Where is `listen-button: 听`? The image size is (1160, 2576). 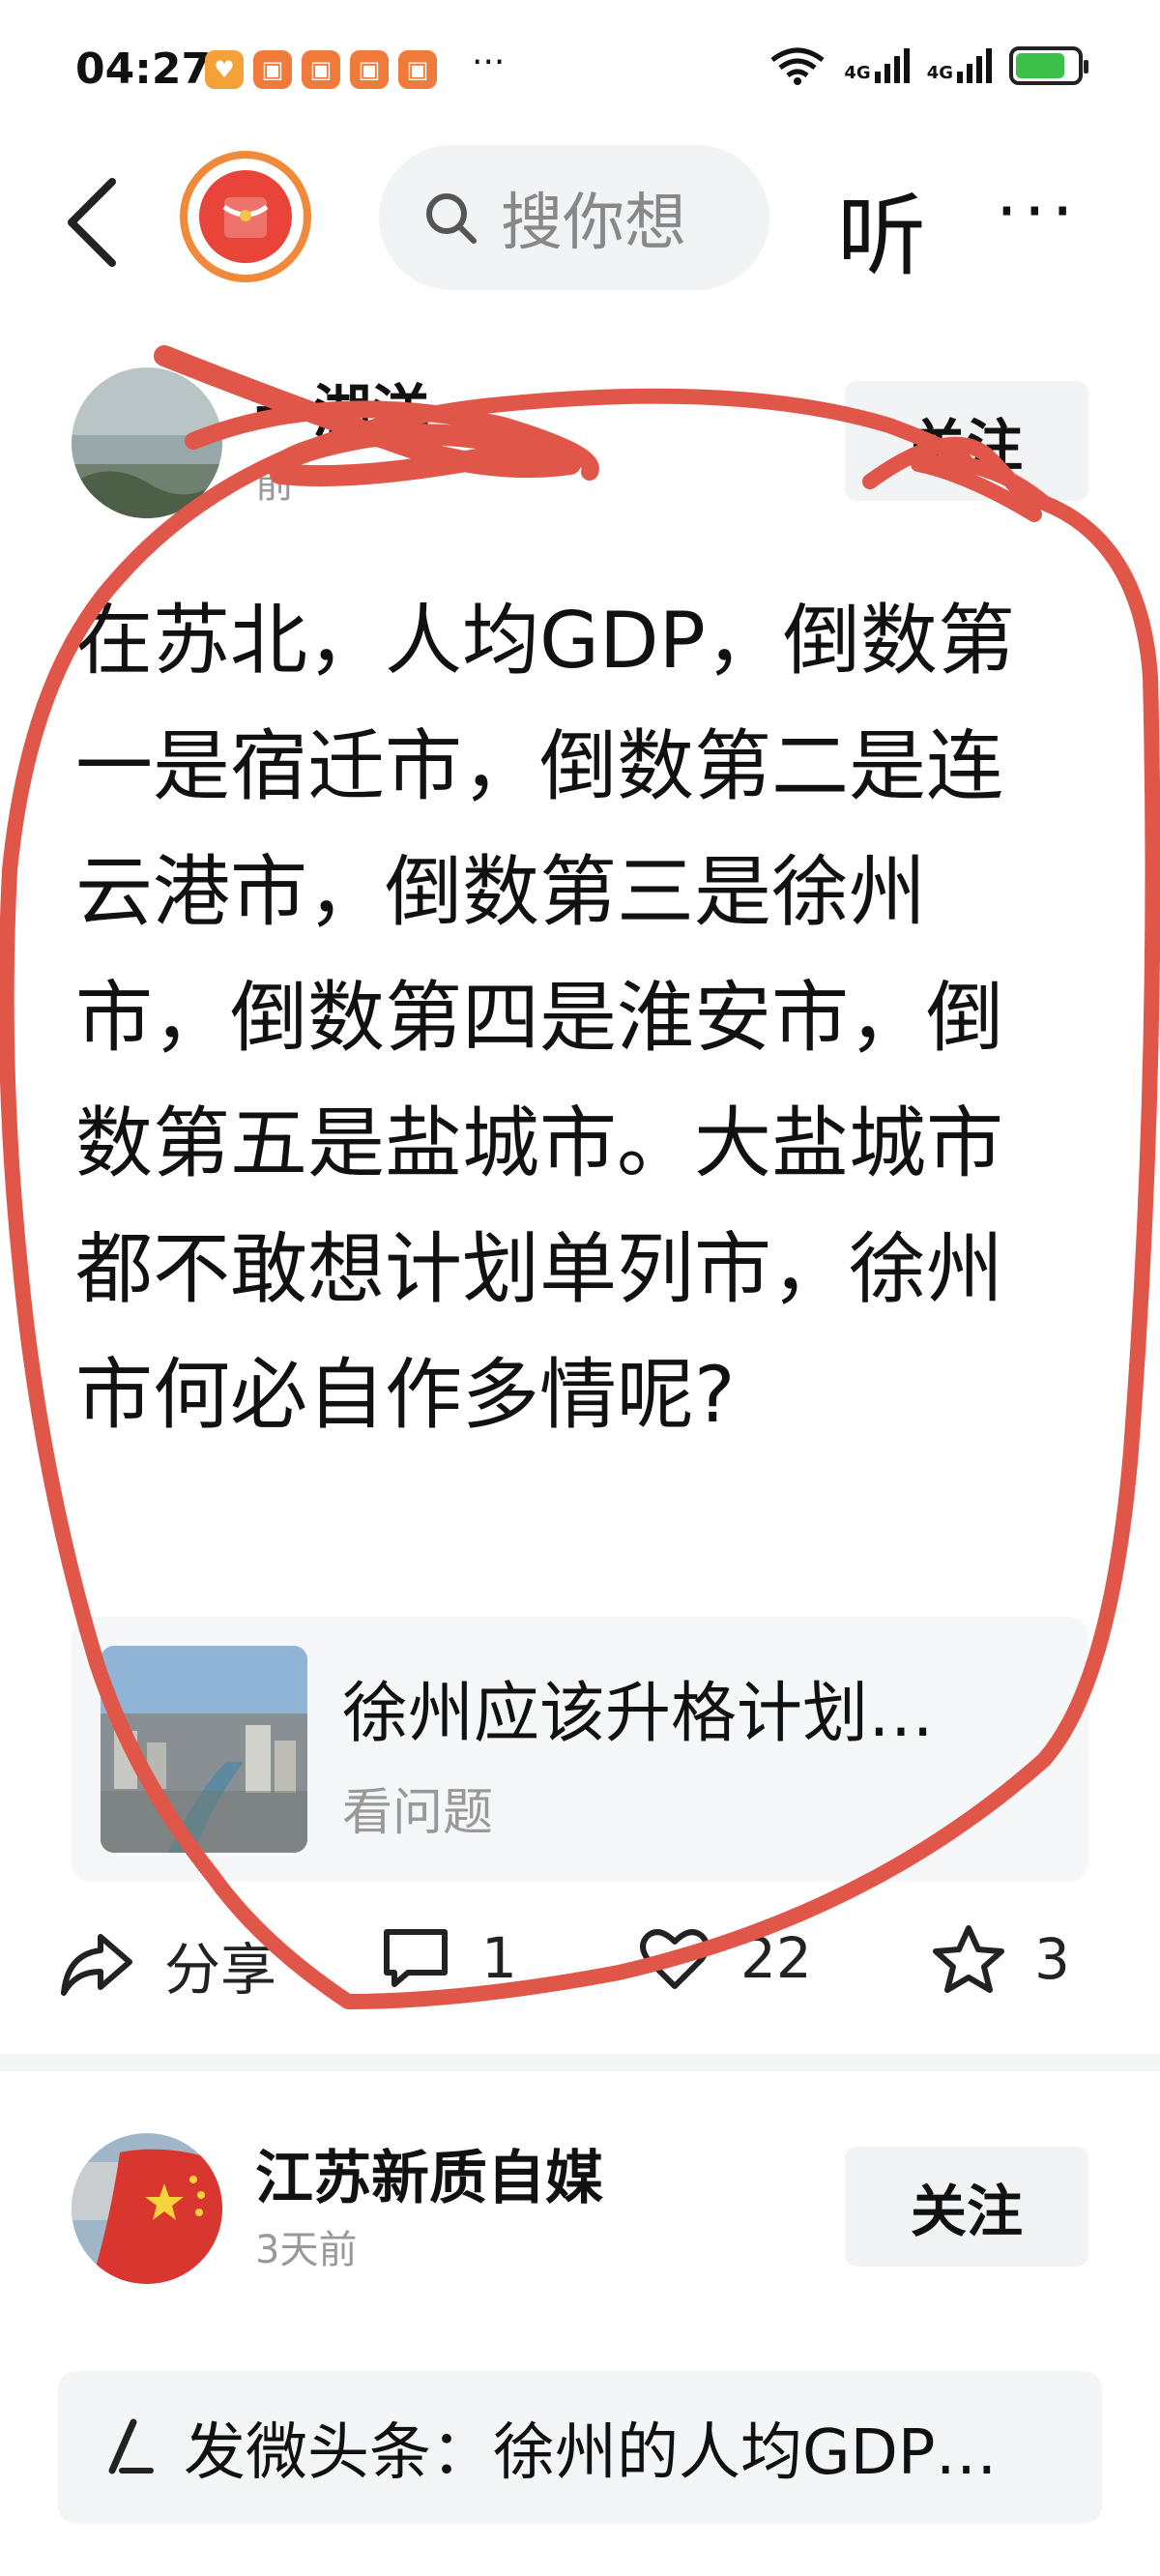
listen-button: 听 is located at coordinates (882, 228).